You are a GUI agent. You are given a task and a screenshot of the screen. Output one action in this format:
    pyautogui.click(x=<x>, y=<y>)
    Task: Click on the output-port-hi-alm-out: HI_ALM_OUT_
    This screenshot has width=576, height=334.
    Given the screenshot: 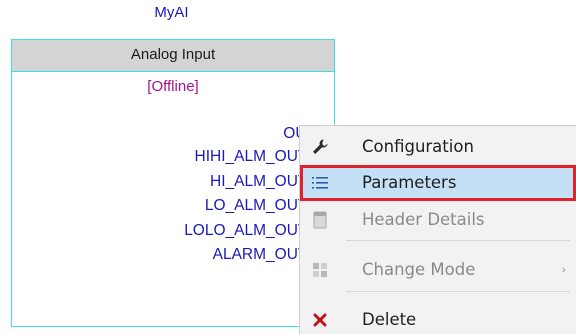 What is the action you would take?
    pyautogui.click(x=250, y=182)
    